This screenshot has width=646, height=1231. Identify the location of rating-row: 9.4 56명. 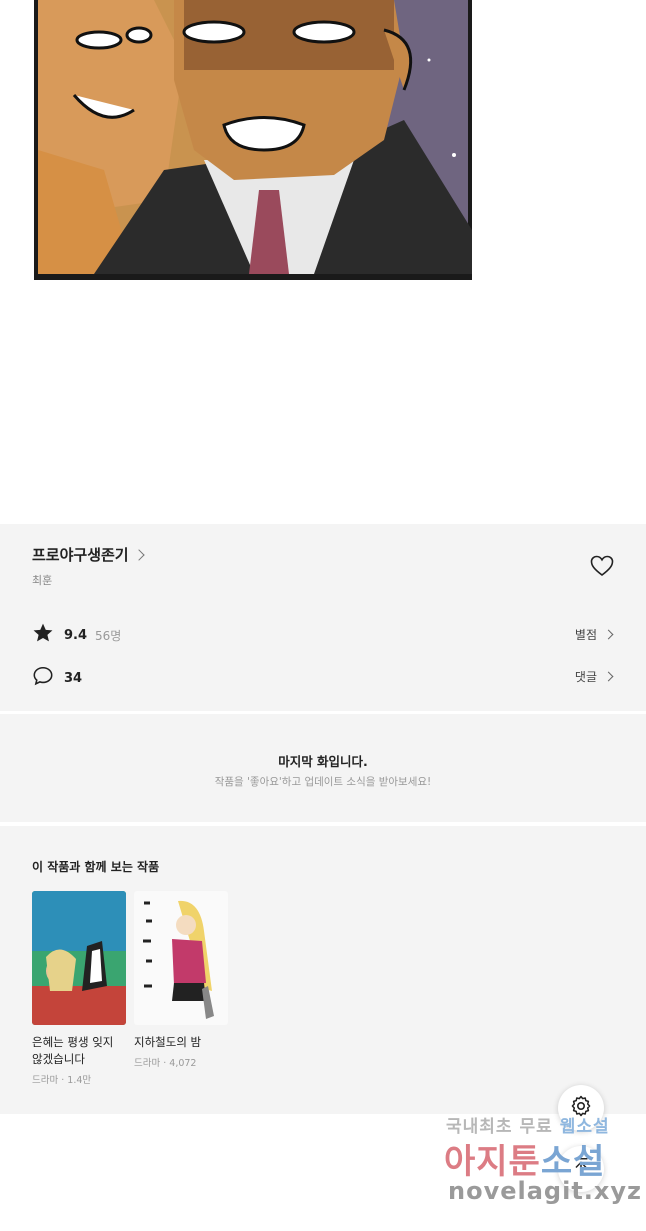
(76, 635).